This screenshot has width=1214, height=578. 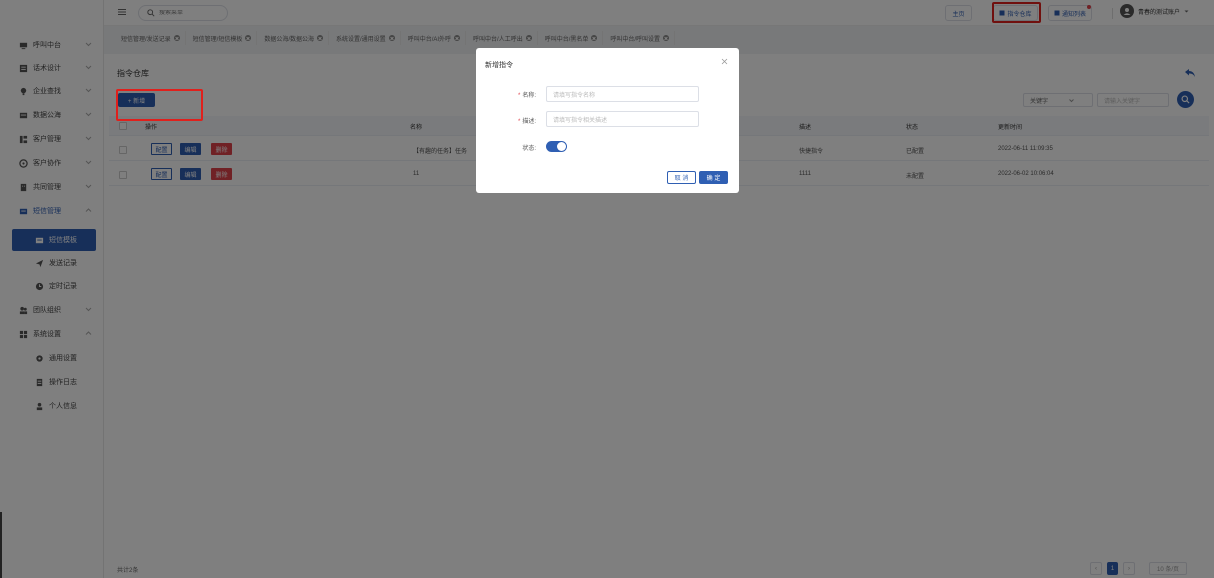 I want to click on highlight-add-button, so click(x=159, y=105).